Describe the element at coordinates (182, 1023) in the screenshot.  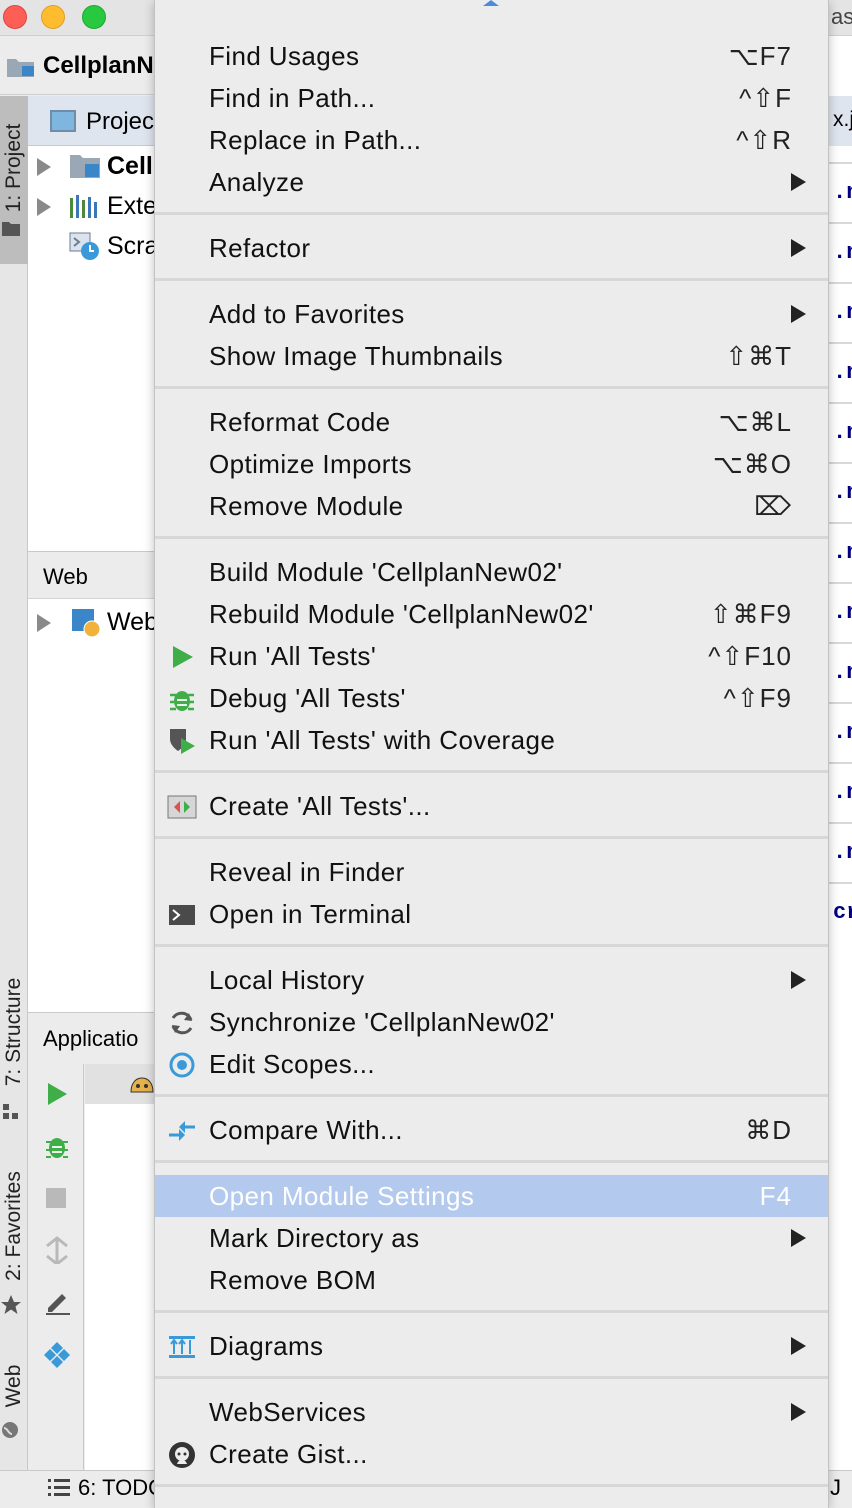
I see `sync-icon` at that location.